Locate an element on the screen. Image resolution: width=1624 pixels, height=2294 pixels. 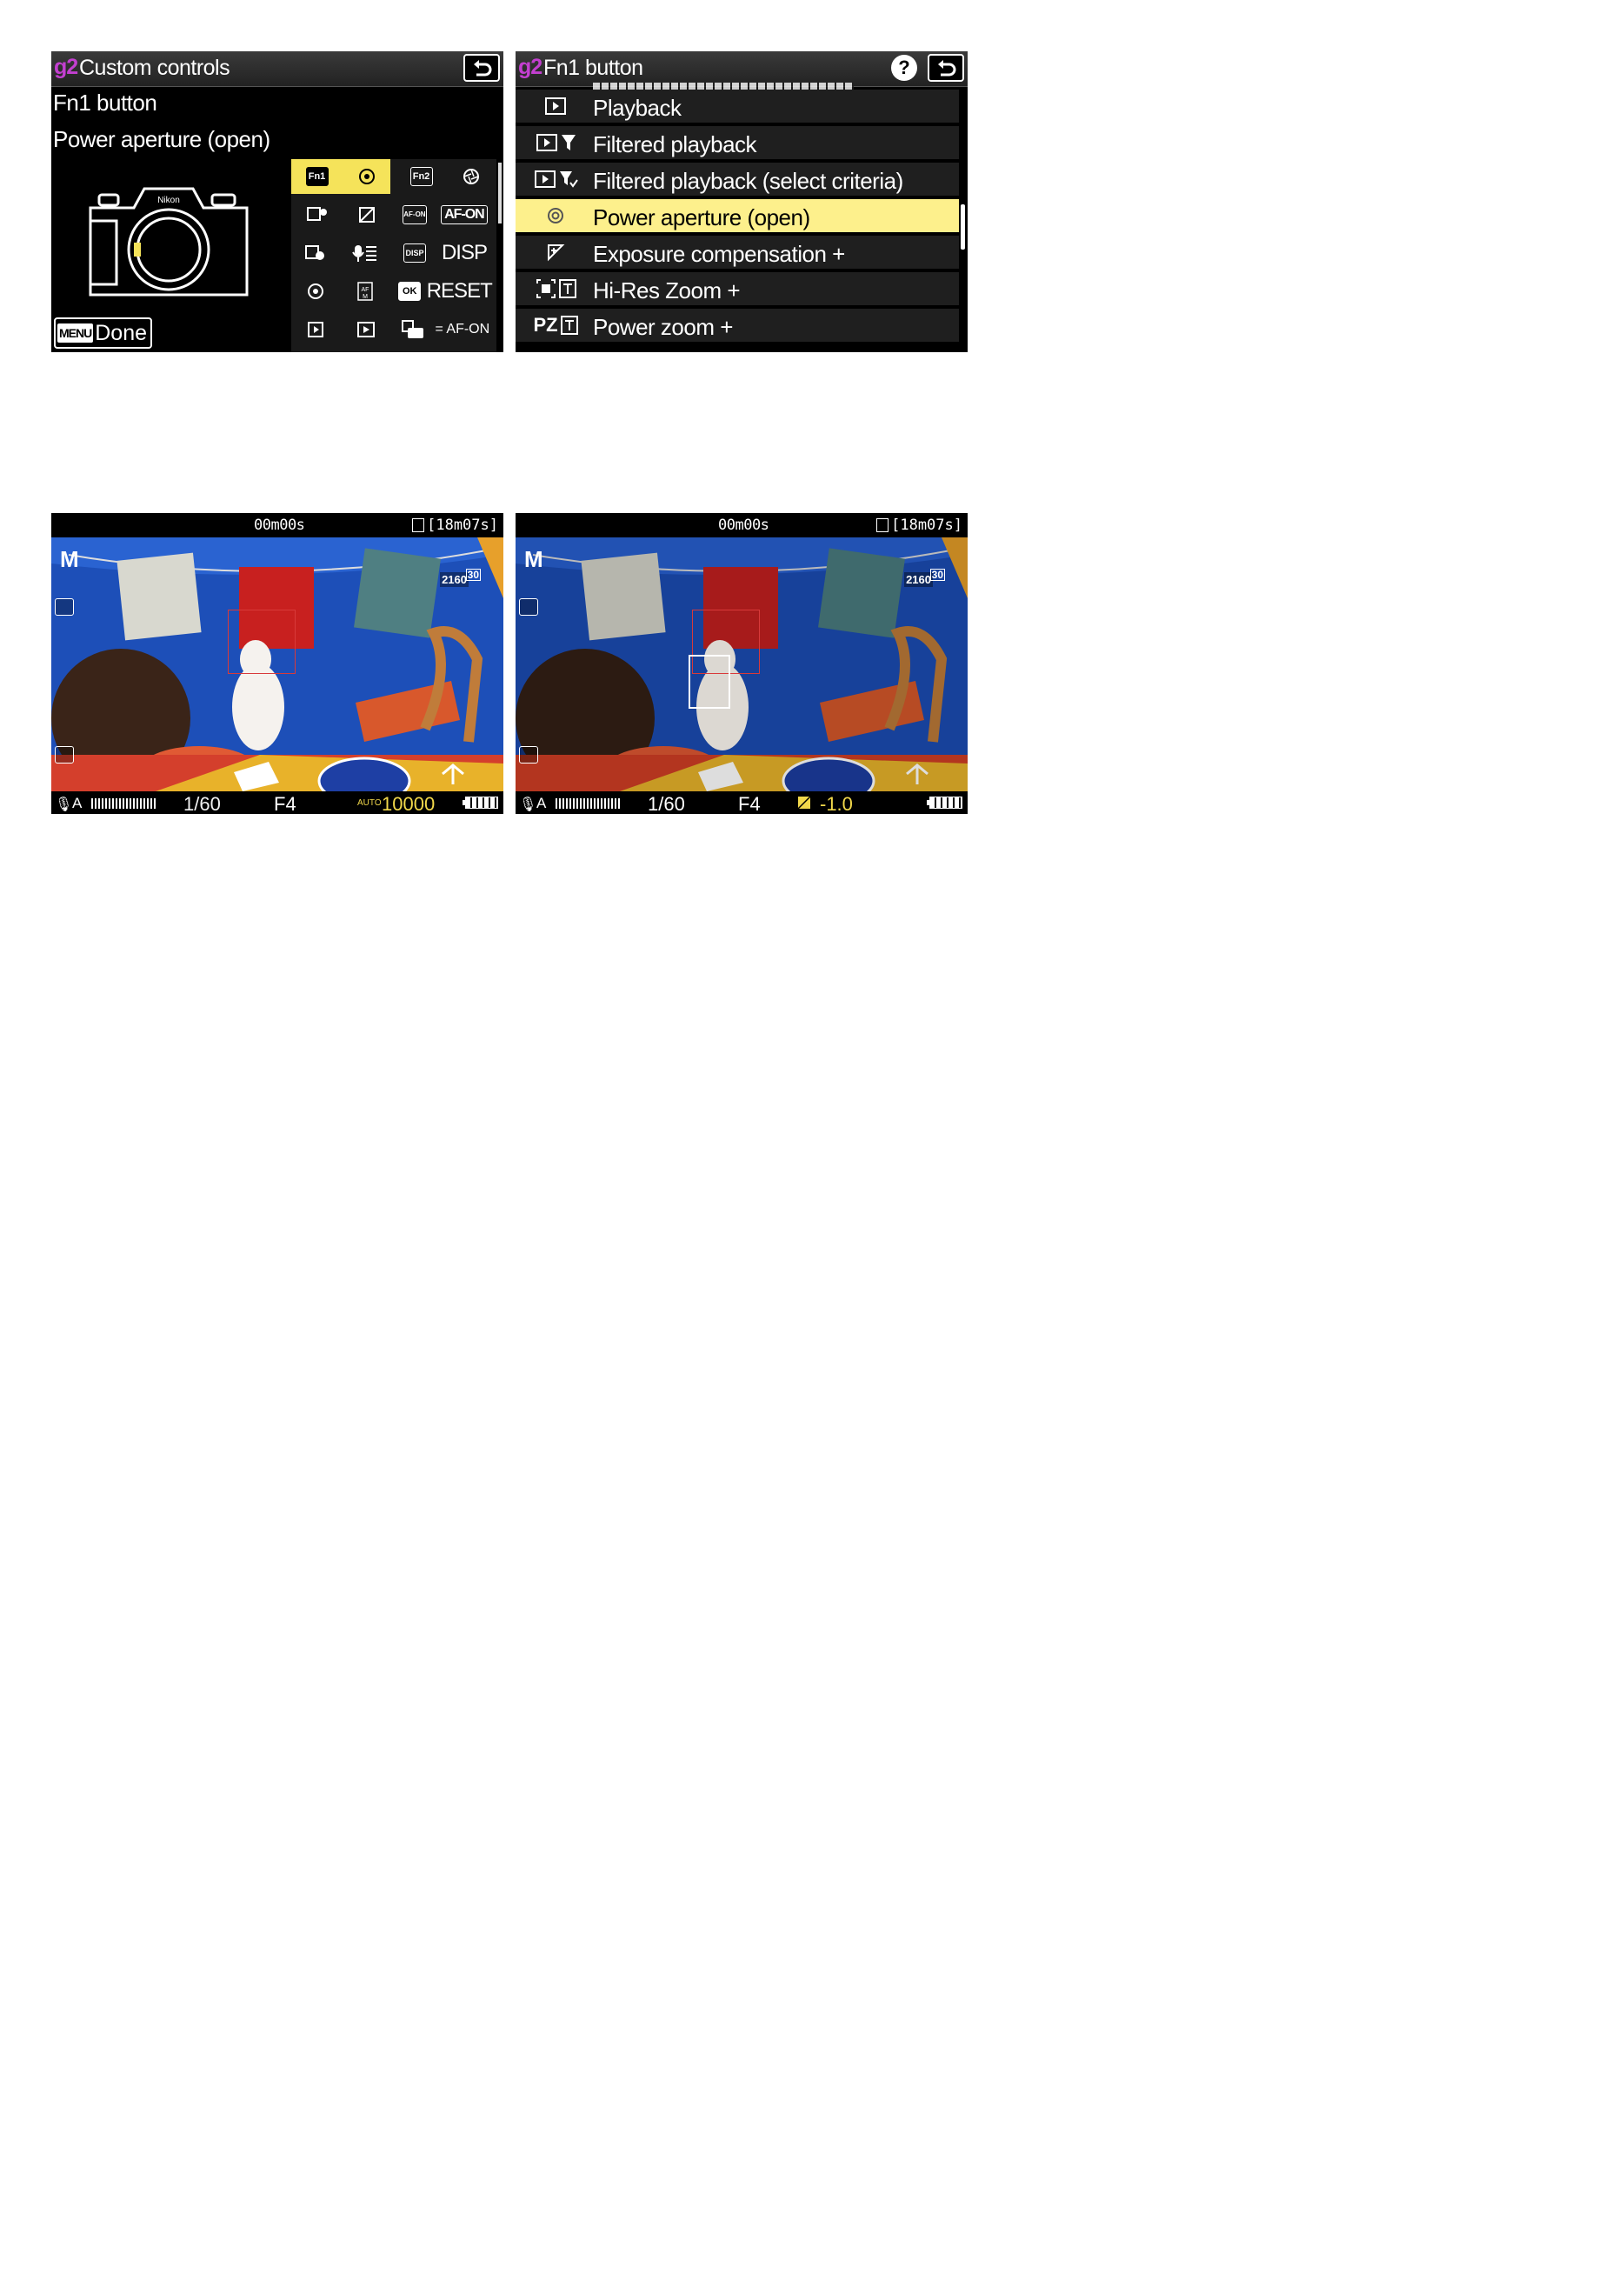
done-label: Done is located at coordinates (121, 332).